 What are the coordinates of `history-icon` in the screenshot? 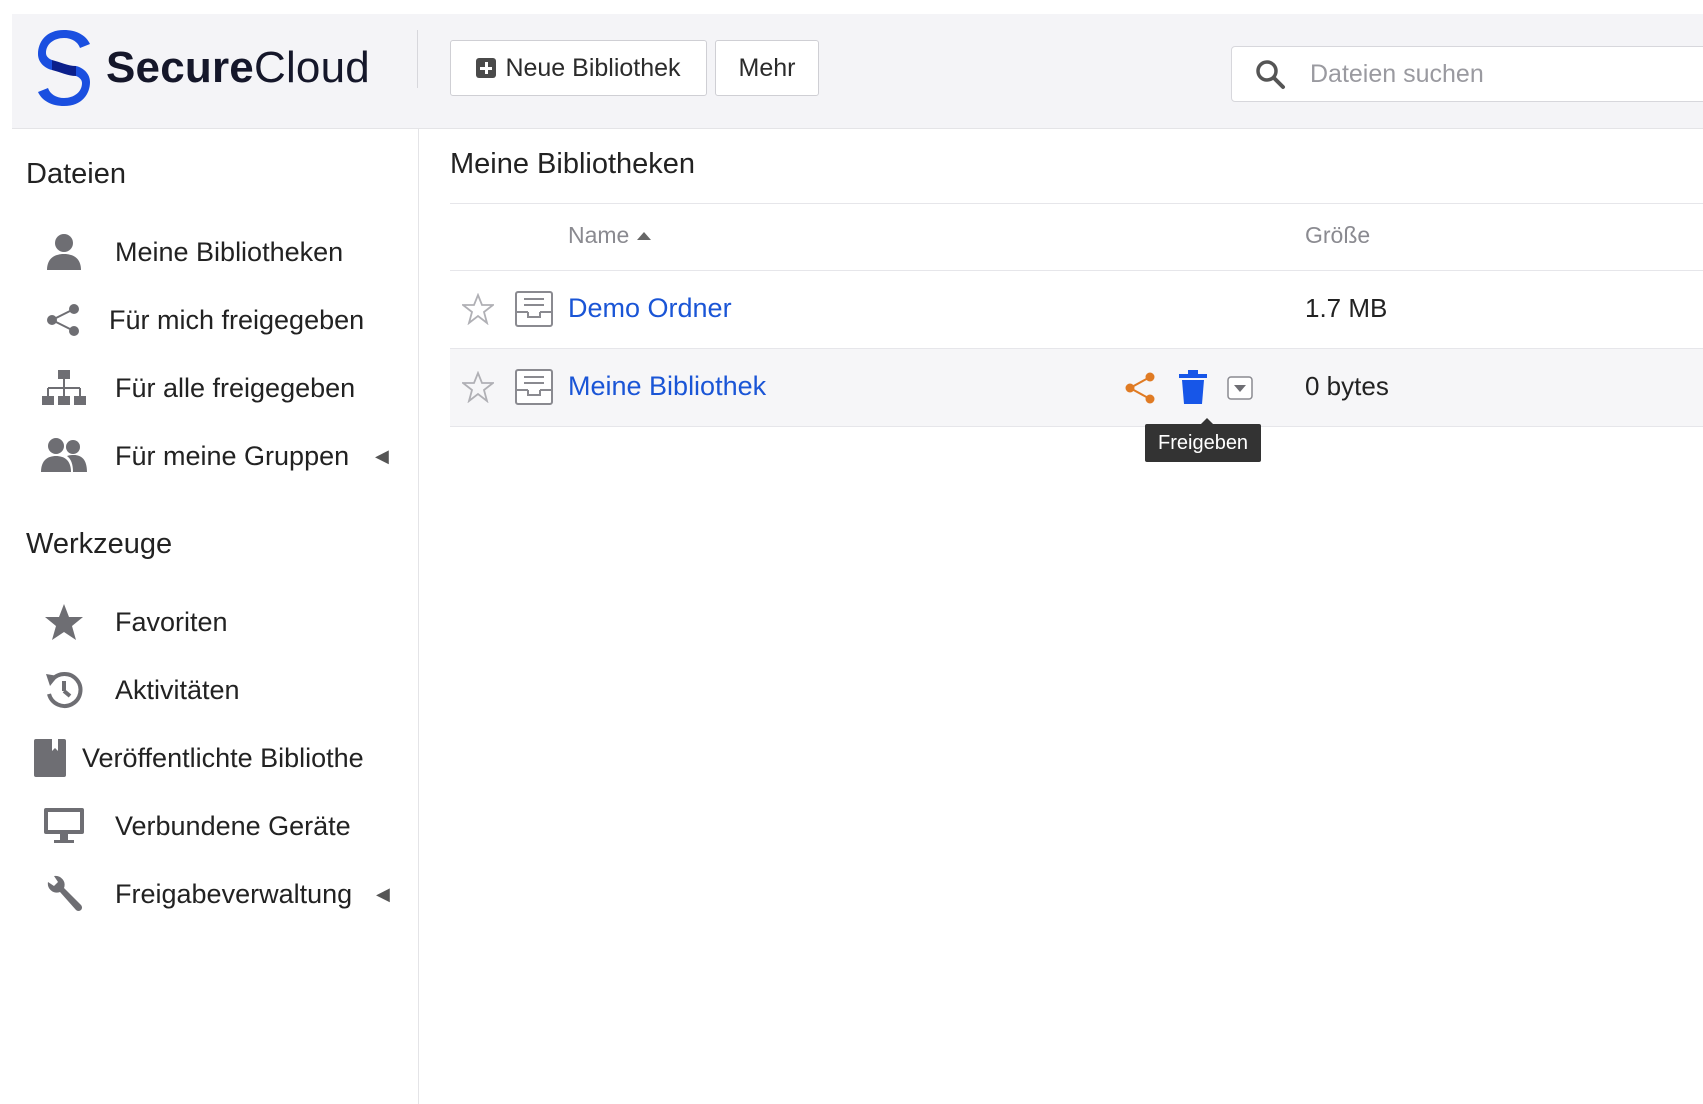 It's located at (64, 690).